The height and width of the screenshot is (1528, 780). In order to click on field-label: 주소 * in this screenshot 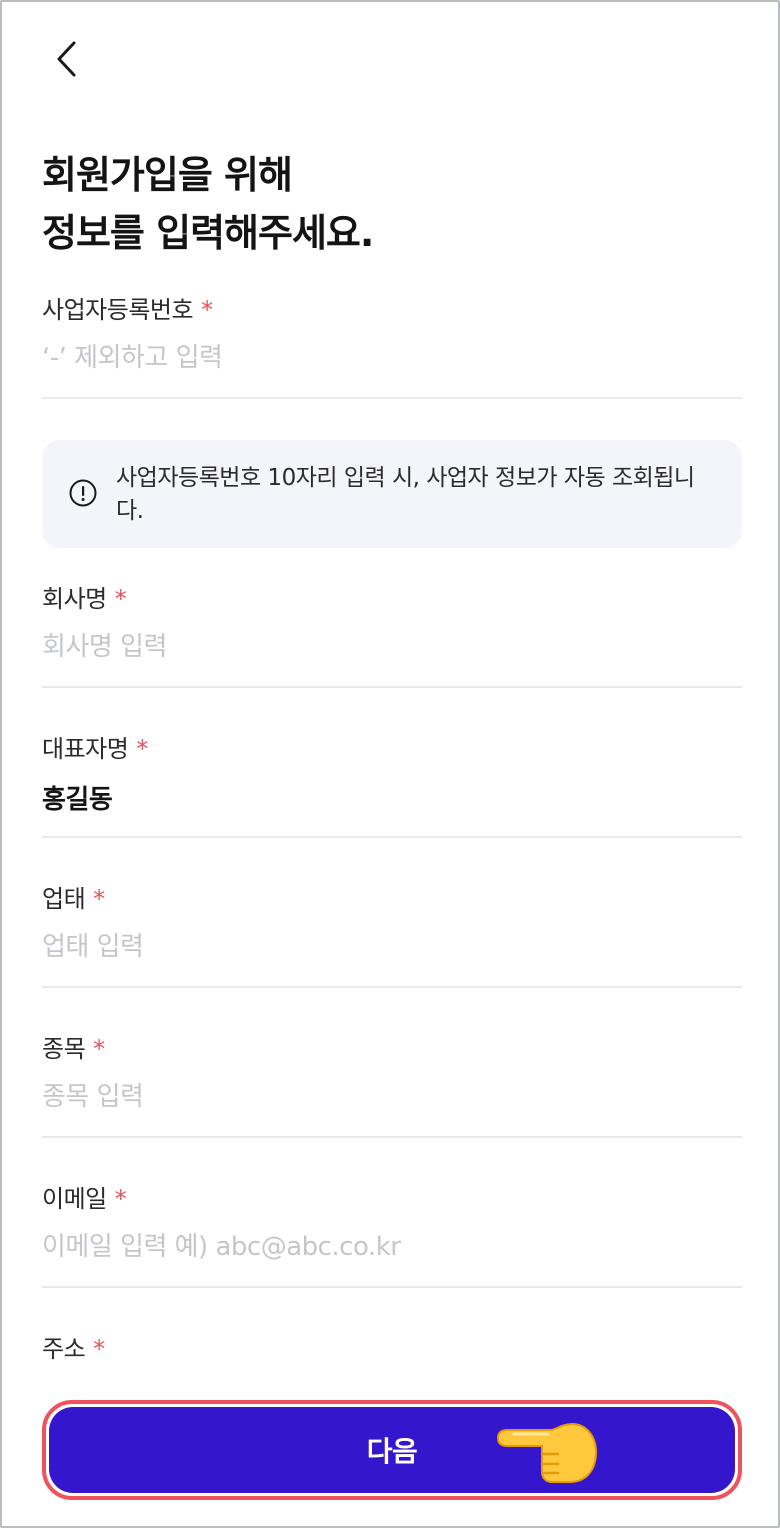, I will do `click(392, 1349)`.